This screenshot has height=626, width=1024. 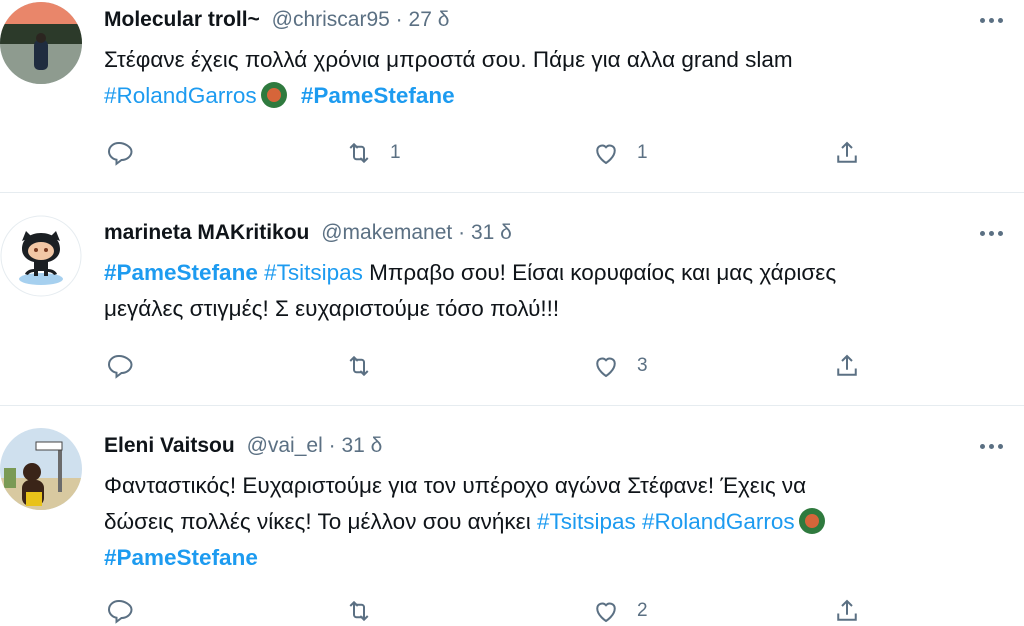 I want to click on display-name: Molecular troll~, so click(x=182, y=19).